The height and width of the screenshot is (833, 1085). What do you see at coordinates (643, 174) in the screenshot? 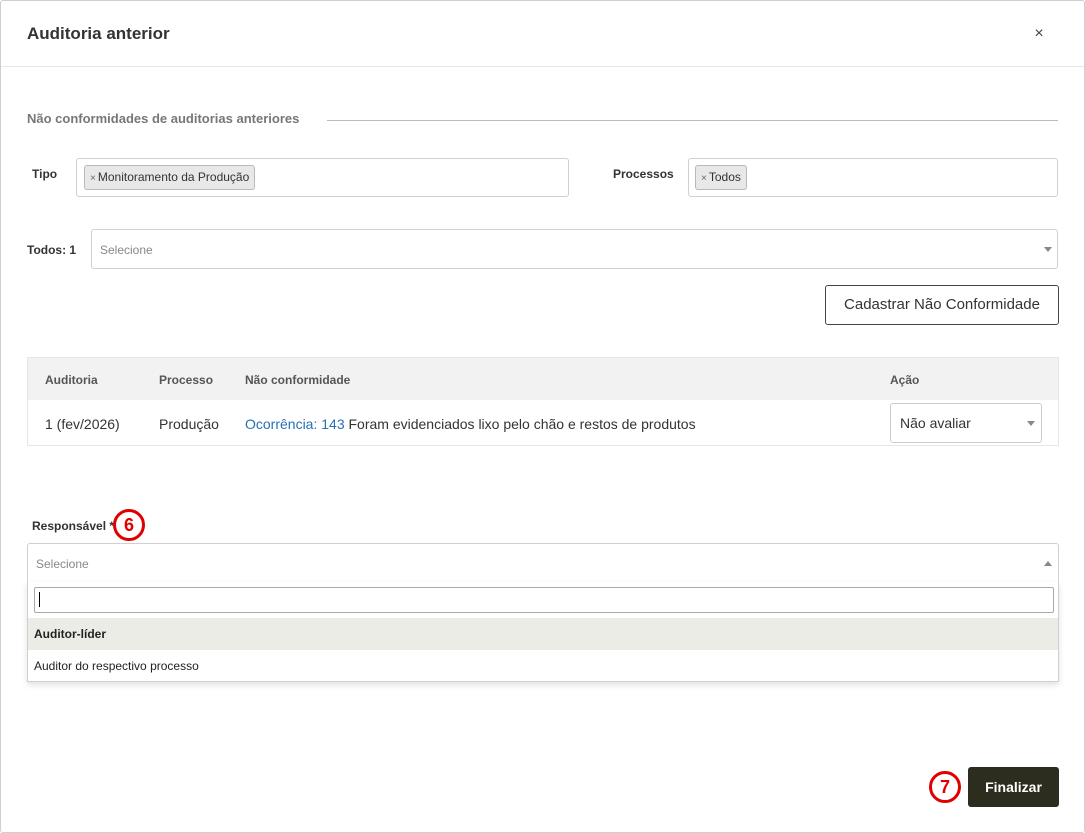
I see `processos-label: Processos` at bounding box center [643, 174].